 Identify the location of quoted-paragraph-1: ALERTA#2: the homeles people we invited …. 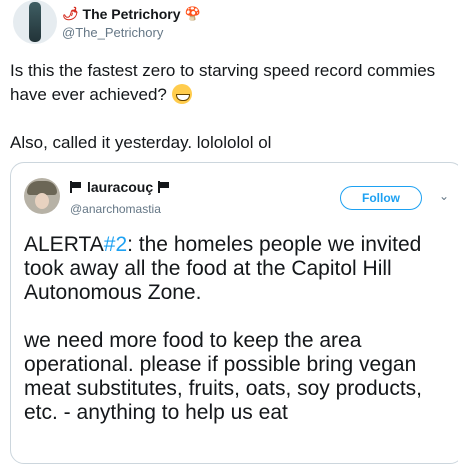
(239, 269).